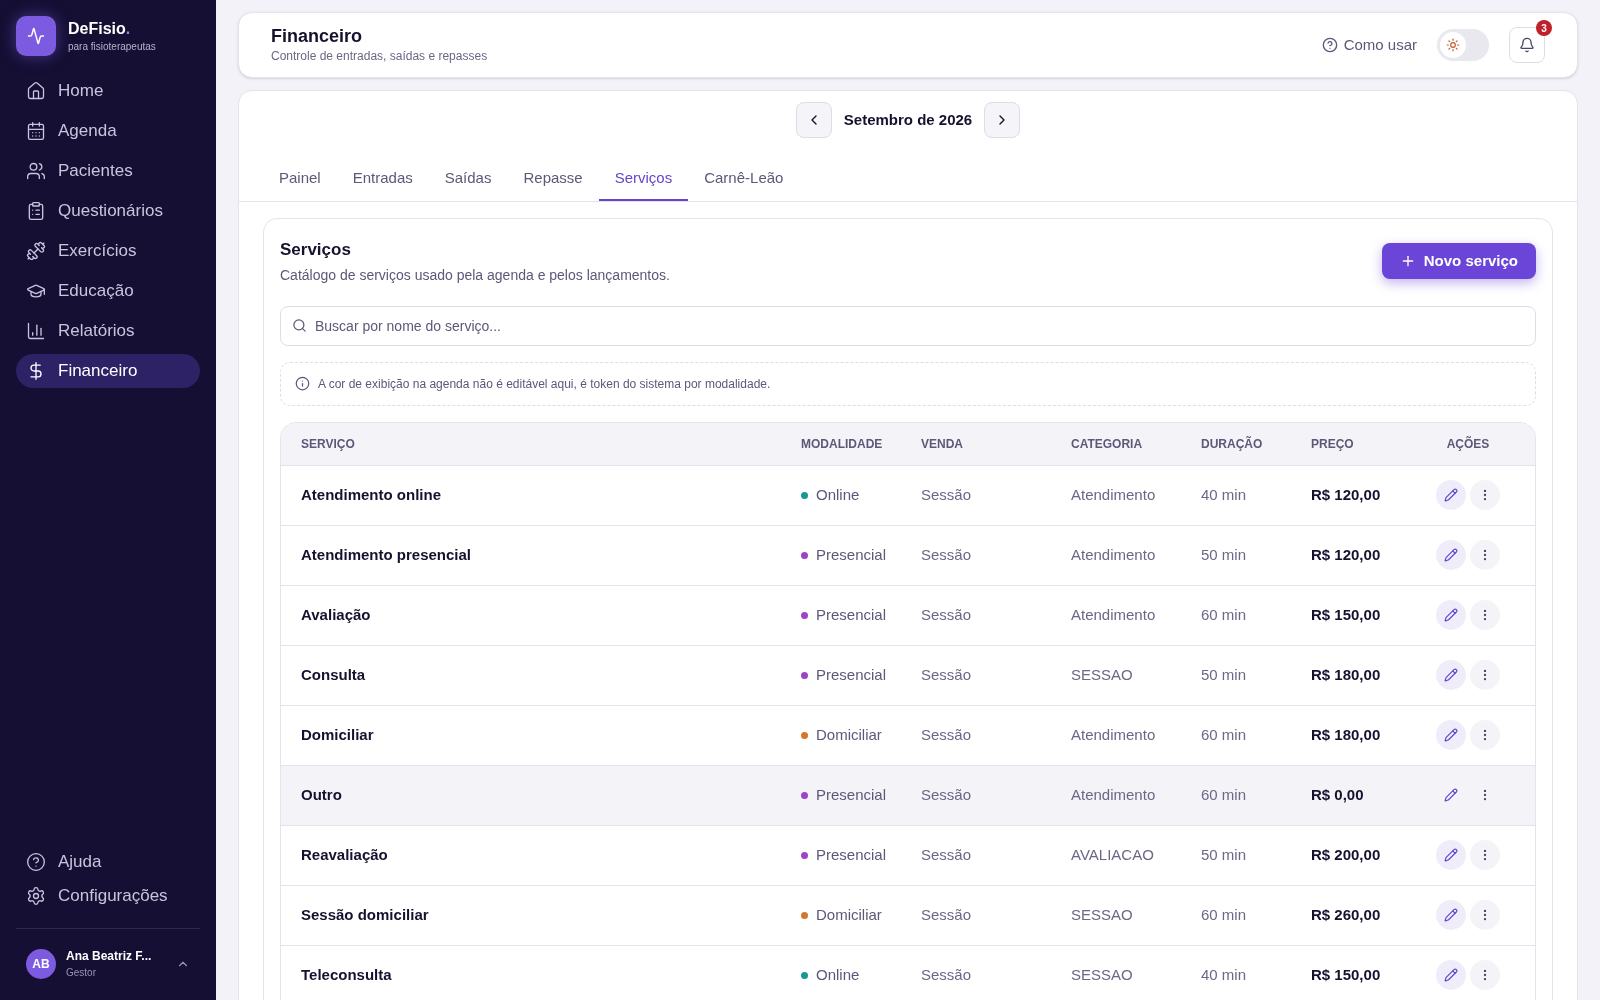 This screenshot has height=1000, width=1600. What do you see at coordinates (108, 91) in the screenshot?
I see `nav-item: Home` at bounding box center [108, 91].